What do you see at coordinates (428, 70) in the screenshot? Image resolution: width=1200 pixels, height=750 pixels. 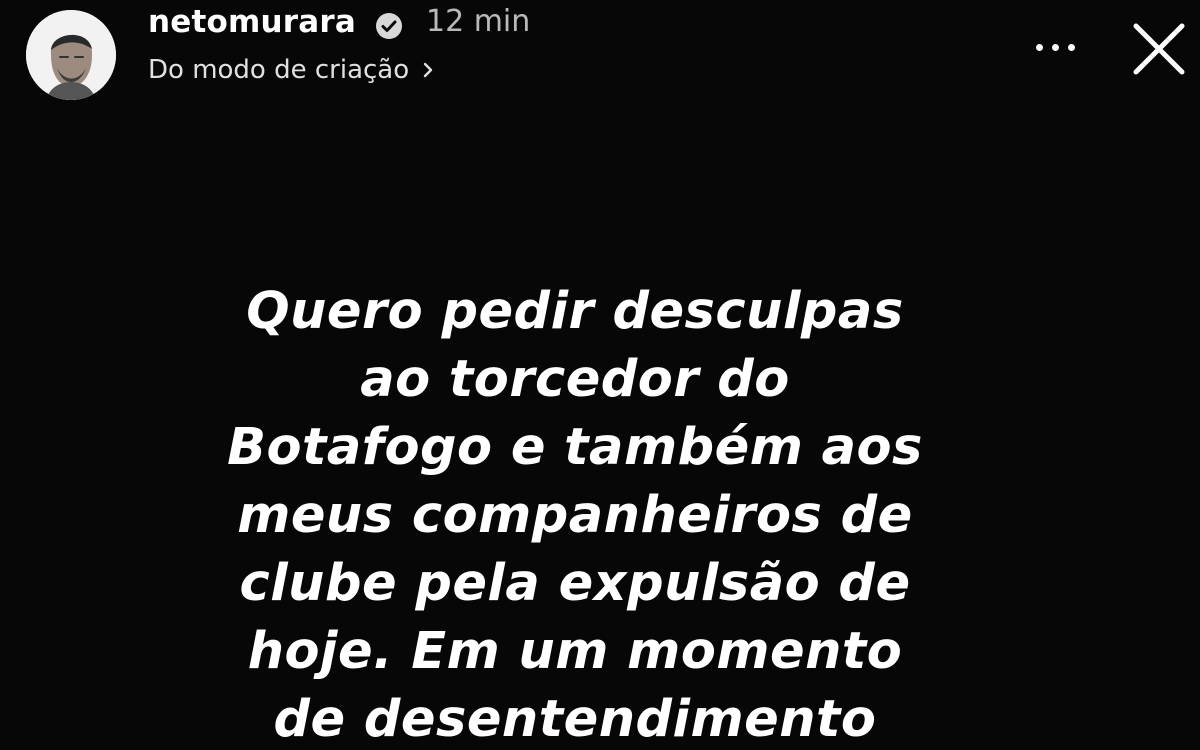 I see `chevron-right-icon` at bounding box center [428, 70].